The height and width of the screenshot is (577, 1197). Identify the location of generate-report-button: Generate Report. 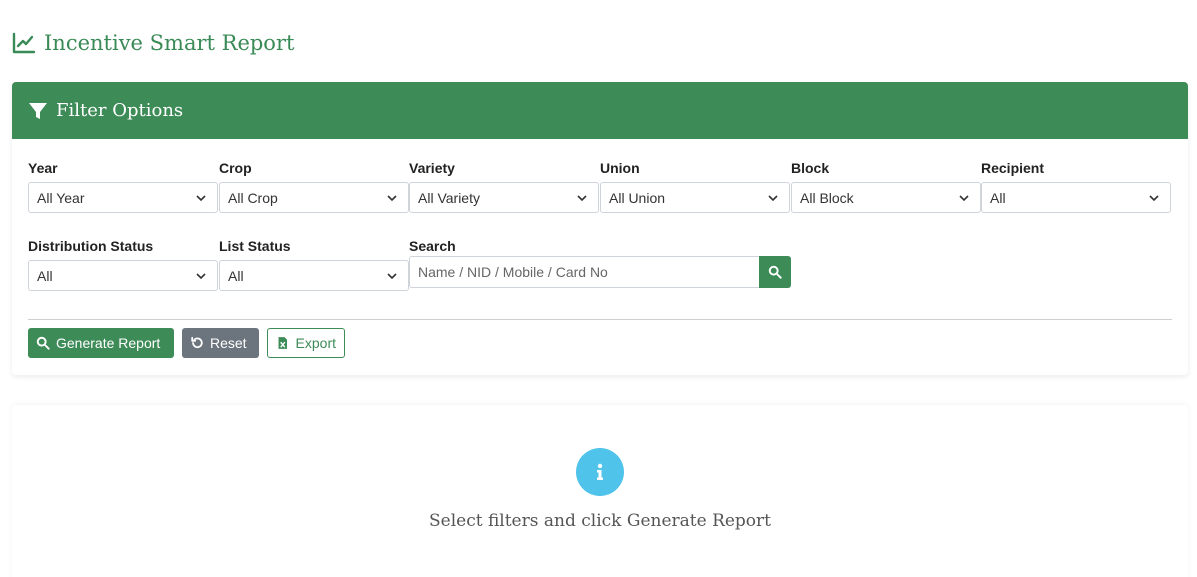
(101, 343).